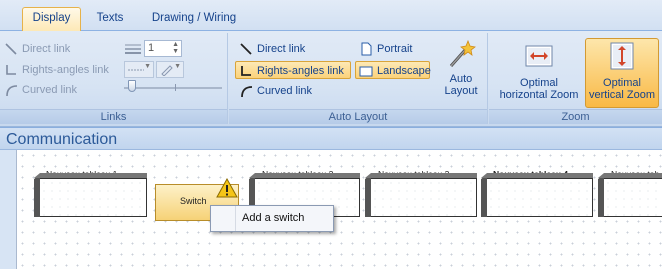 Image resolution: width=662 pixels, height=269 pixels. Describe the element at coordinates (132, 86) in the screenshot. I see `link-slider-thumb` at that location.